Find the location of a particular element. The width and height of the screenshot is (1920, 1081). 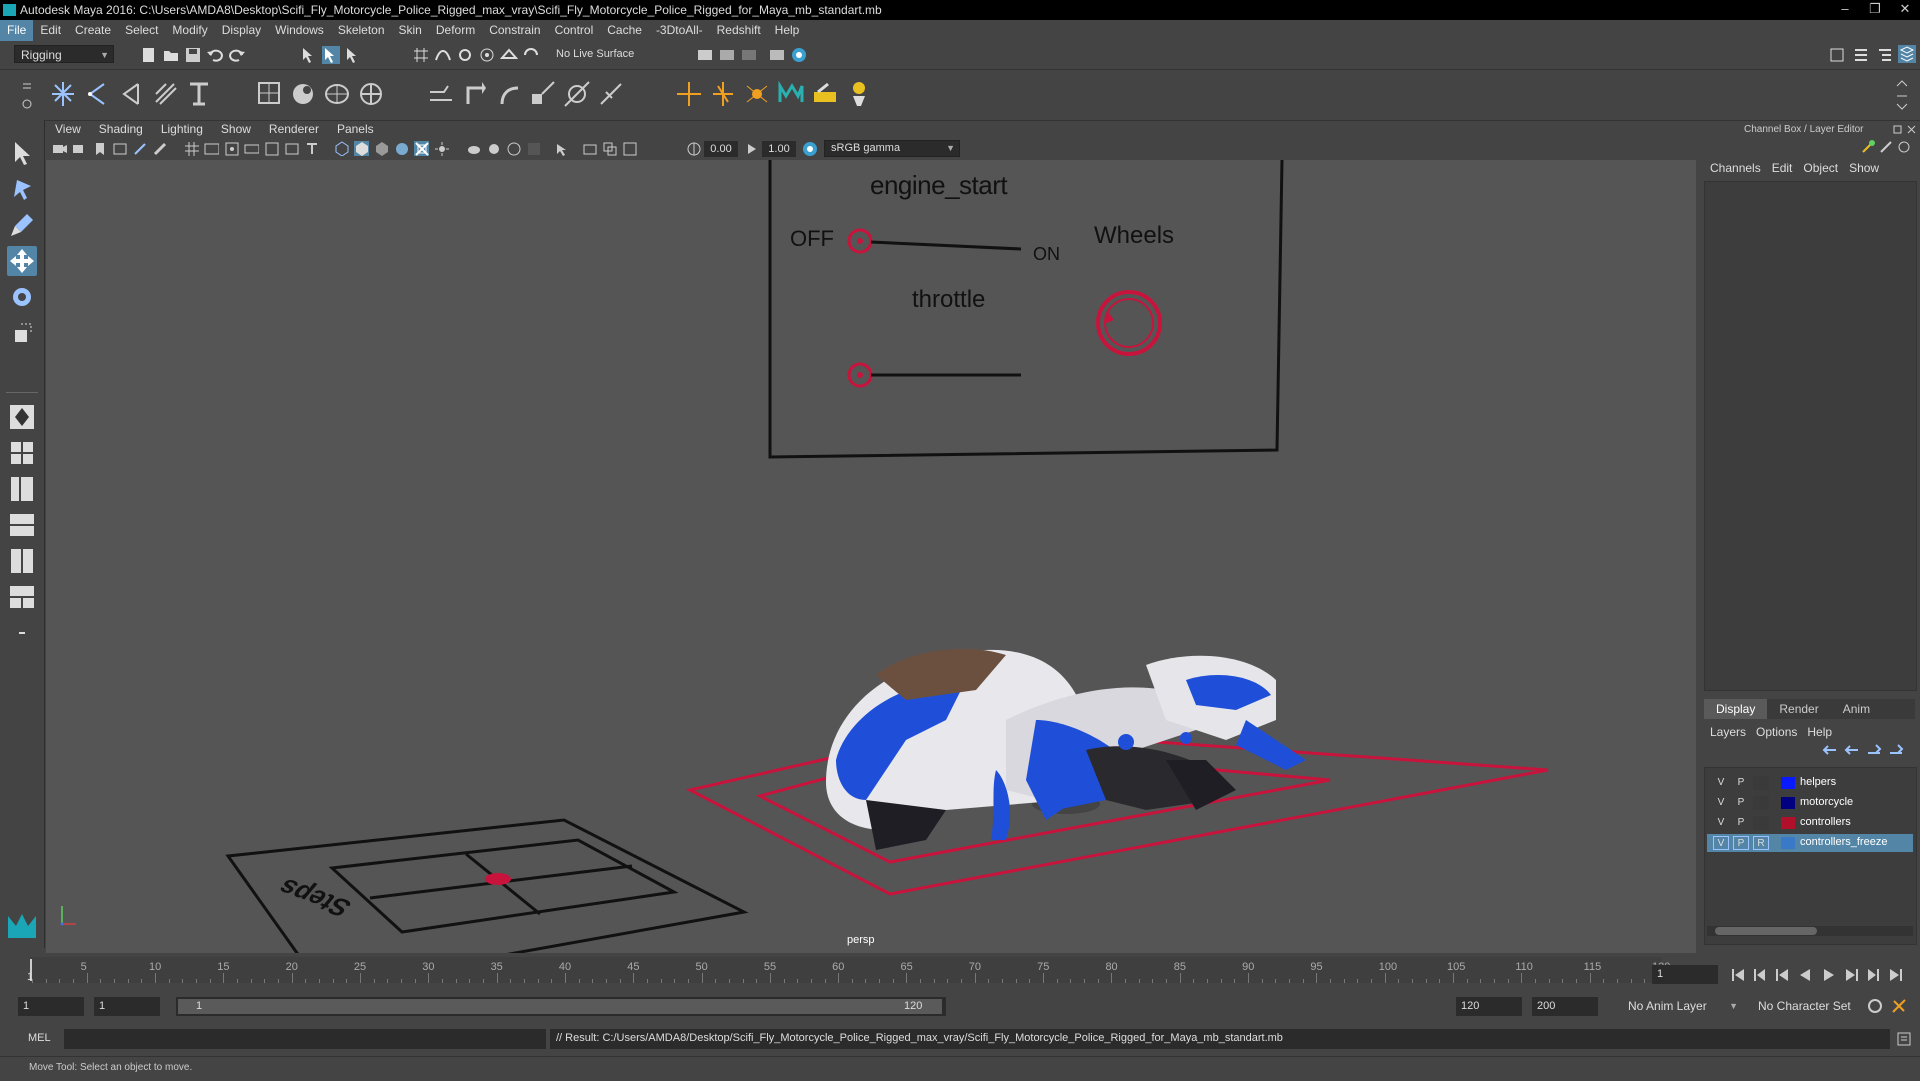

layer-name: controllers is located at coordinates (1825, 822).